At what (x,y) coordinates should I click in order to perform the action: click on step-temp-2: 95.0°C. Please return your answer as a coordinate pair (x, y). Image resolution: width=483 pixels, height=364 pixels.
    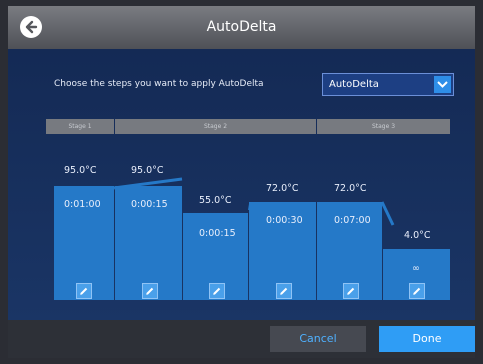
    Looking at the image, I should click on (147, 170).